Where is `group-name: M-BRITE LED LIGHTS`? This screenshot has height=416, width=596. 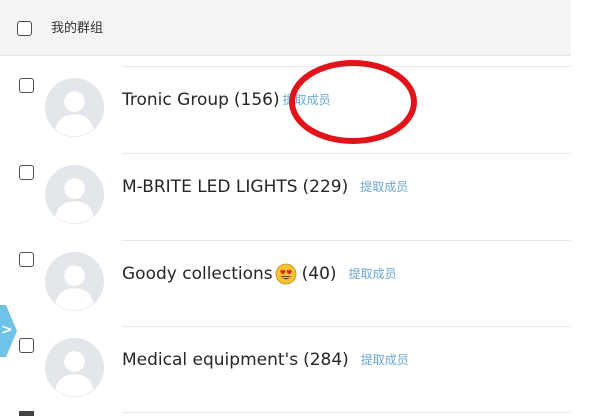
group-name: M-BRITE LED LIGHTS is located at coordinates (210, 187).